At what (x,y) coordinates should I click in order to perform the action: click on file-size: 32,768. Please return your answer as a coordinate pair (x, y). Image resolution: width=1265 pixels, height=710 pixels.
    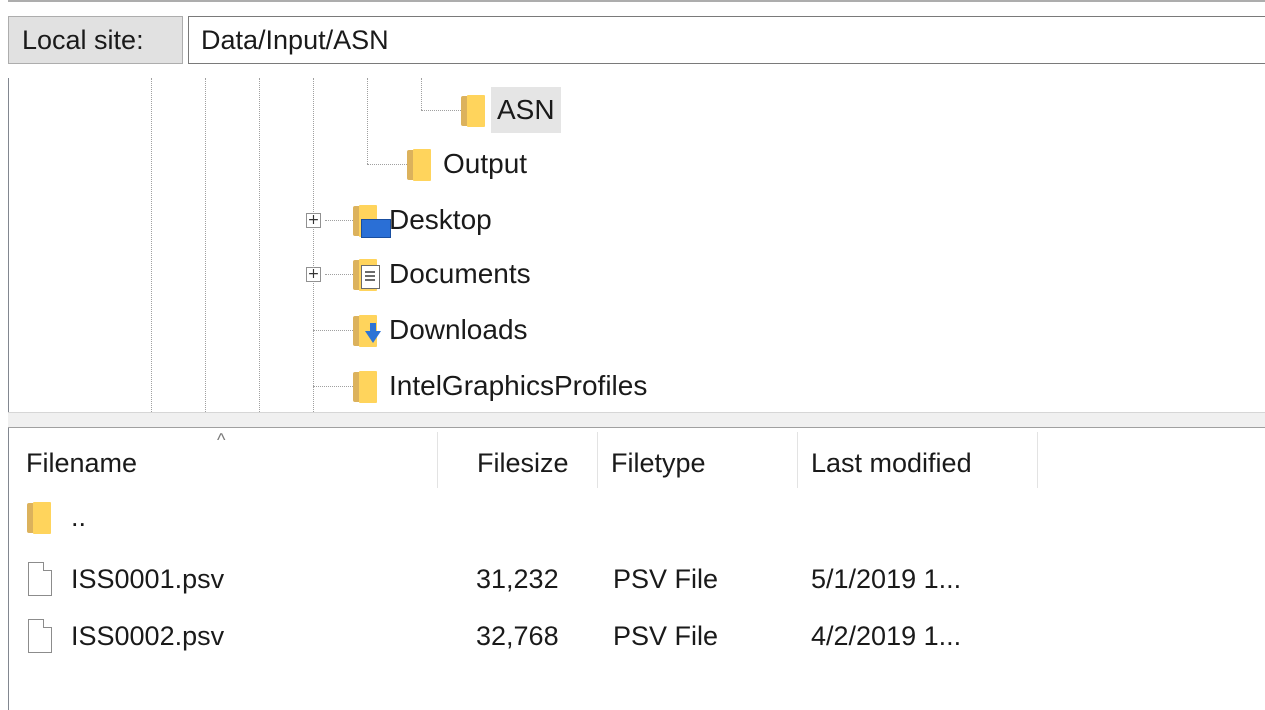
    Looking at the image, I should click on (517, 636).